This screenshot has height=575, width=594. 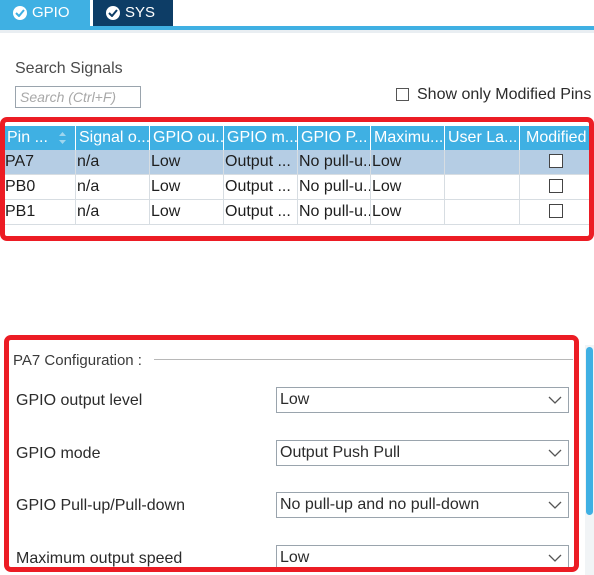 I want to click on max-output-speed-select: Low, so click(x=422, y=558).